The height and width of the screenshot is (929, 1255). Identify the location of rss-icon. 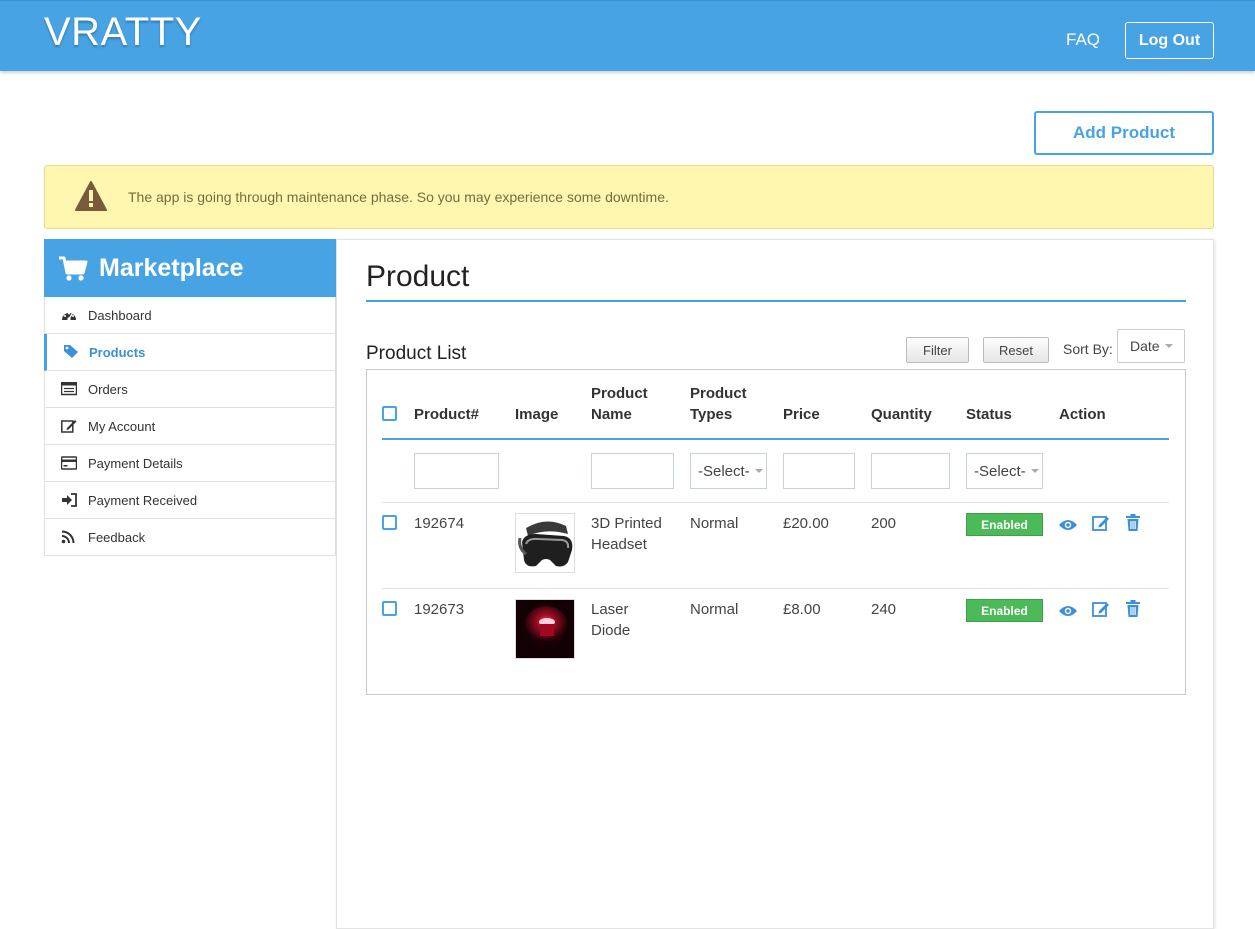
(68, 537).